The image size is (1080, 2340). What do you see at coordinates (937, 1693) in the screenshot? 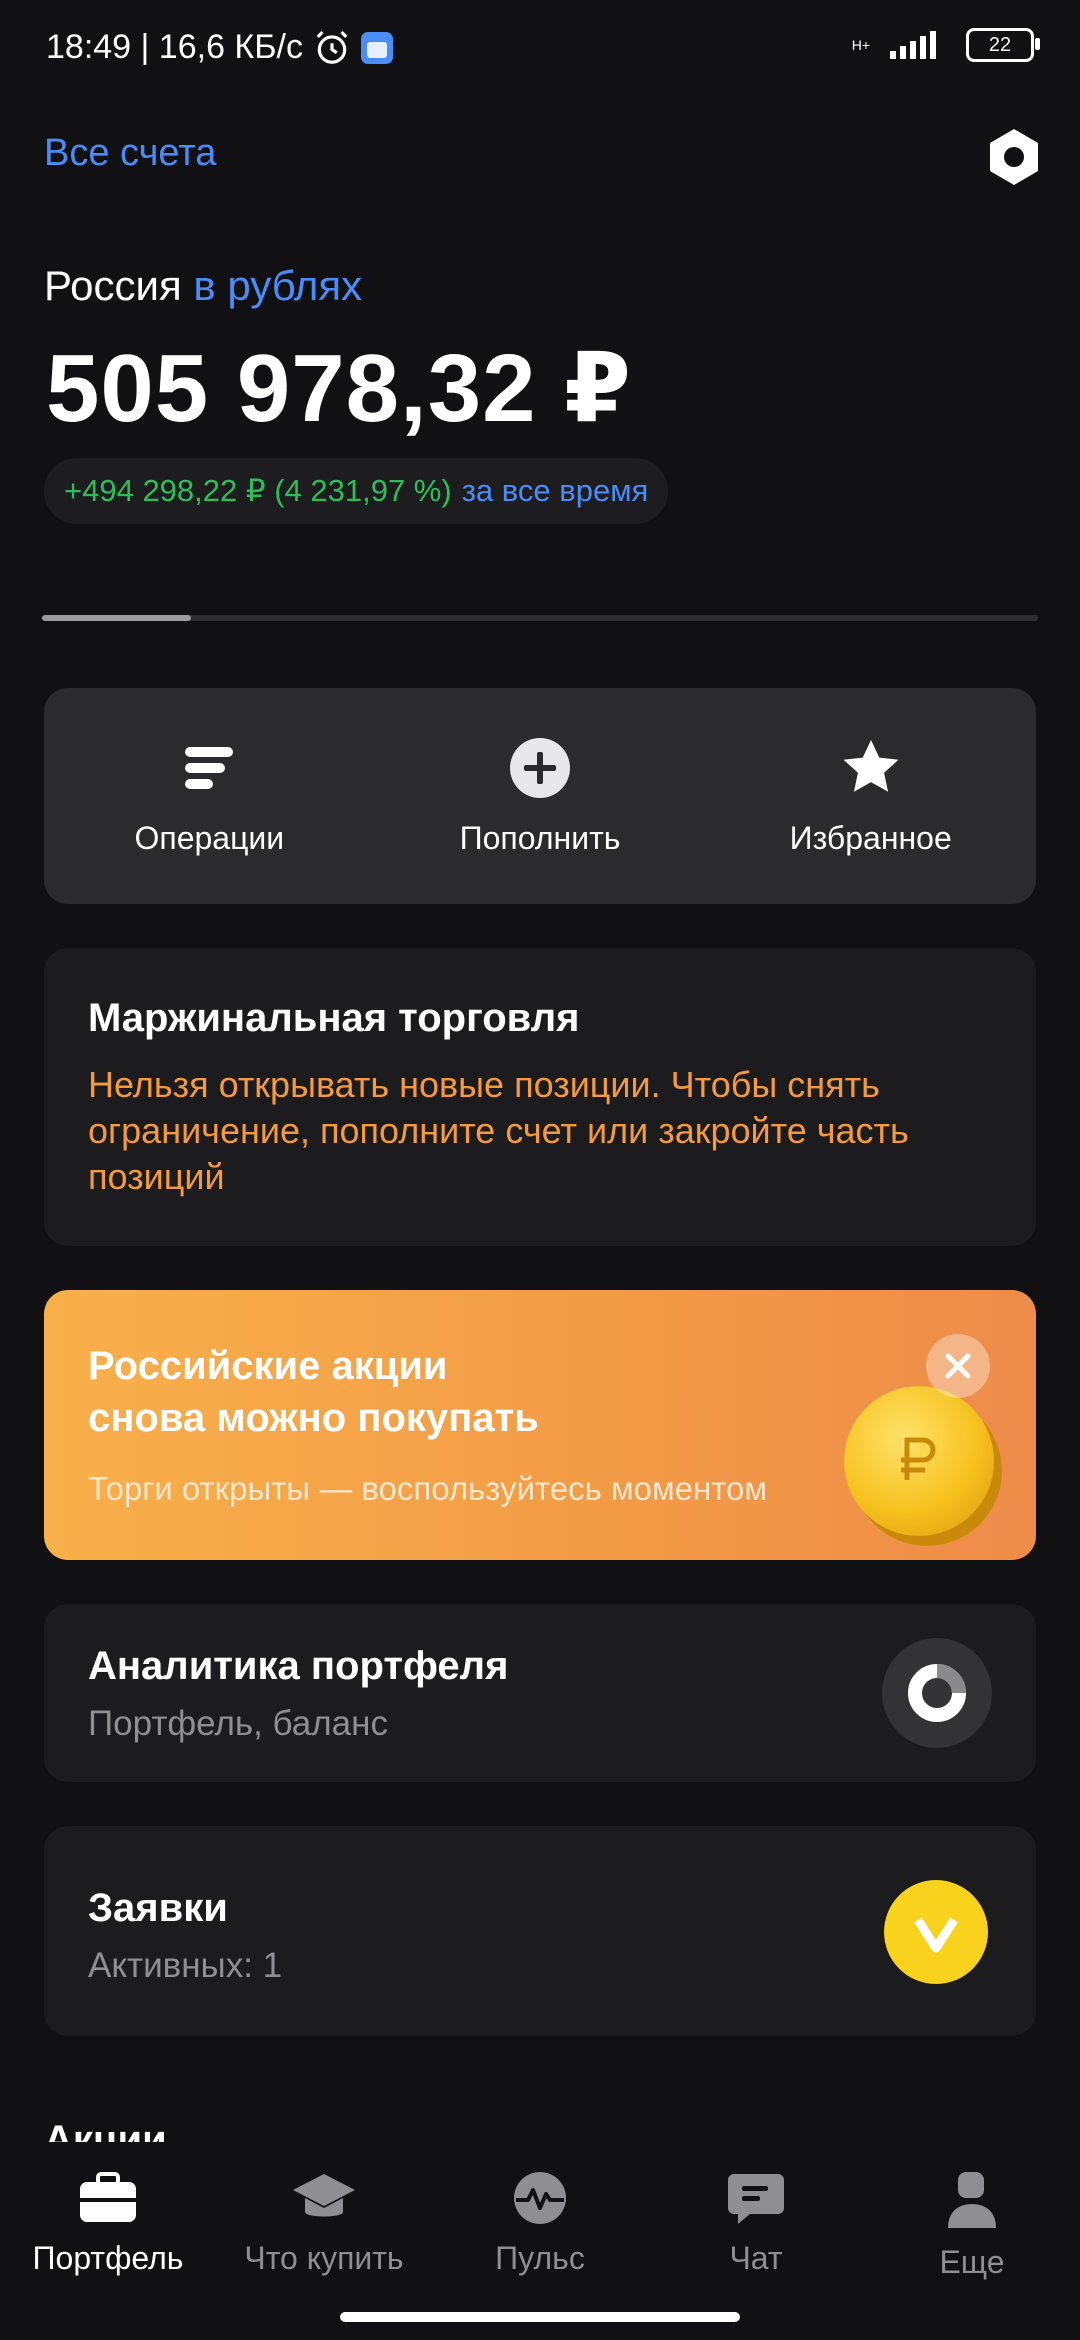
I see `analytics-icon` at bounding box center [937, 1693].